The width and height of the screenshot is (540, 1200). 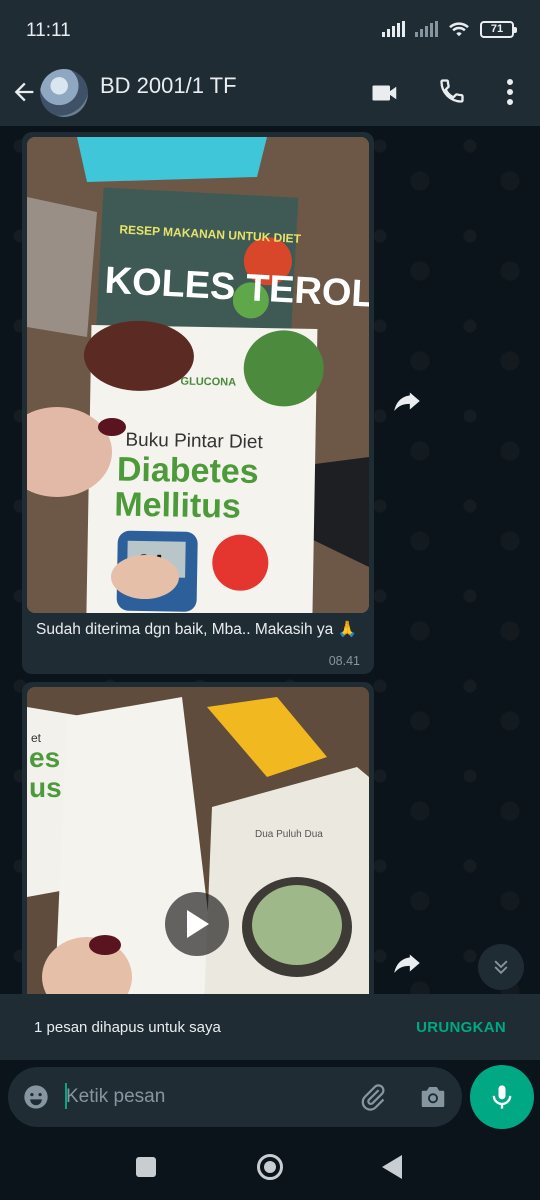 What do you see at coordinates (385, 93) in the screenshot?
I see `video-call-icon` at bounding box center [385, 93].